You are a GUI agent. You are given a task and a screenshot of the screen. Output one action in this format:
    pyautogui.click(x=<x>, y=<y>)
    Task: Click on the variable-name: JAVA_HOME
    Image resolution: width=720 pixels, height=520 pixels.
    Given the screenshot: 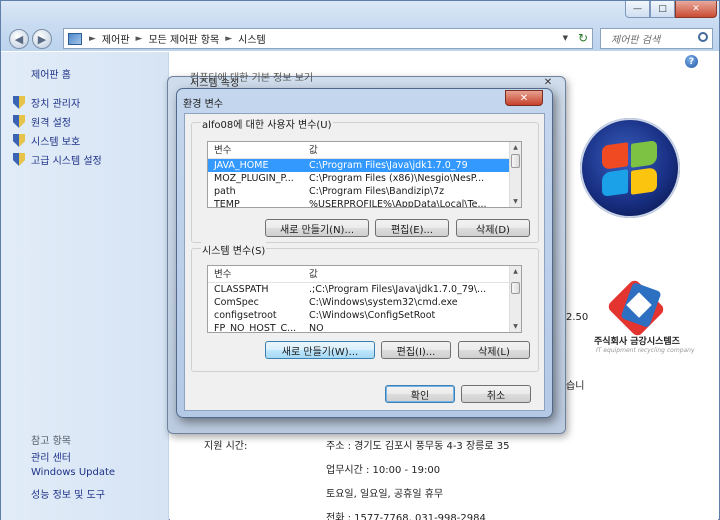 What is the action you would take?
    pyautogui.click(x=241, y=165)
    